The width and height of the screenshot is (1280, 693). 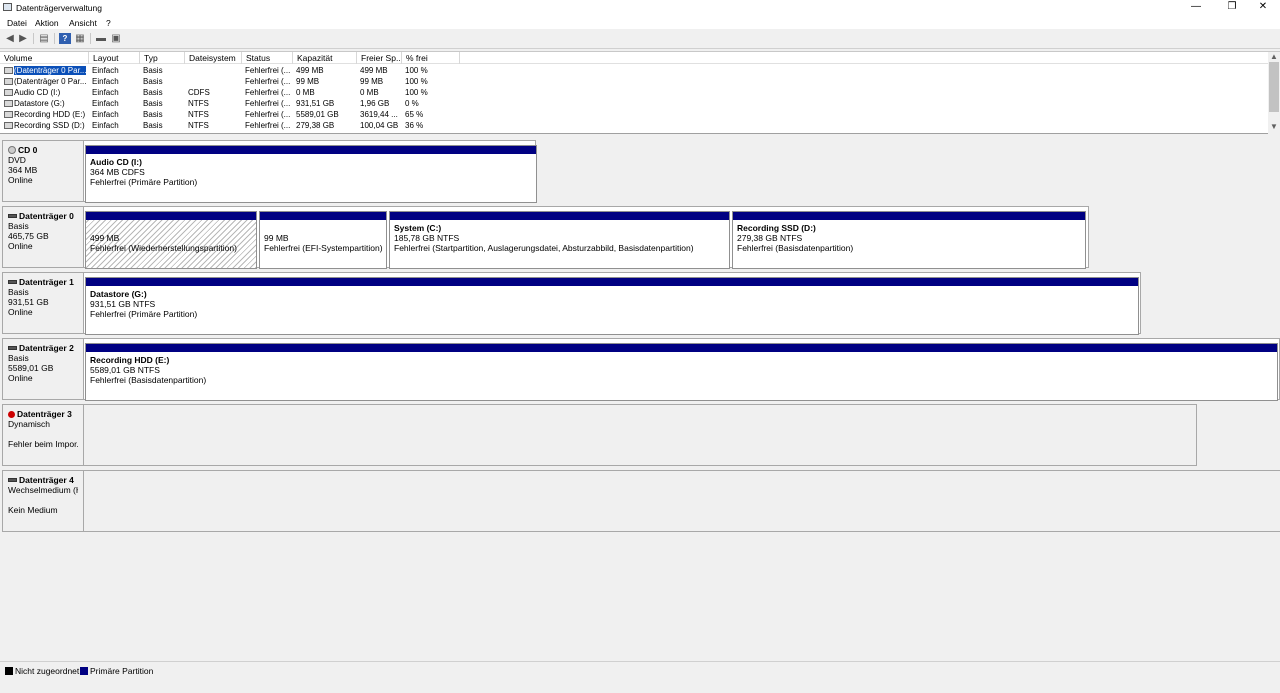 I want to click on volume-cell-kap: 5589,01 GB, so click(x=317, y=114).